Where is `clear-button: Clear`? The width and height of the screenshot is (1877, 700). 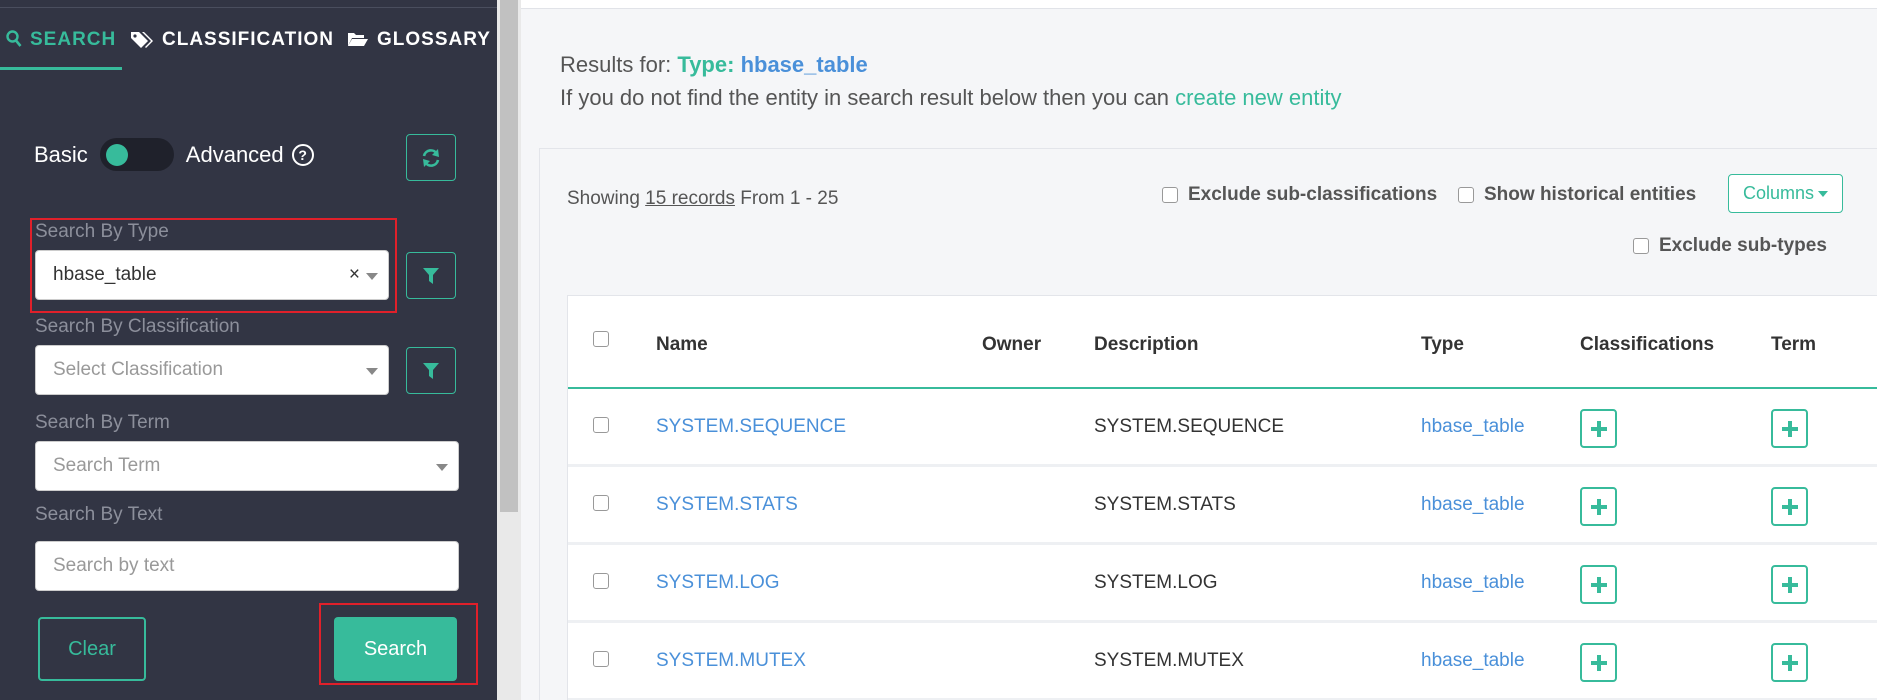
clear-button: Clear is located at coordinates (92, 649).